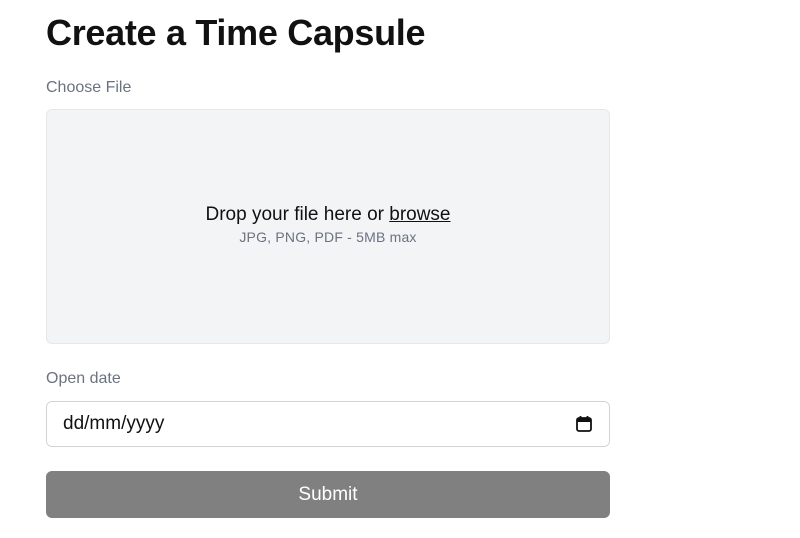 Image resolution: width=800 pixels, height=538 pixels. I want to click on calendar-icon, so click(584, 424).